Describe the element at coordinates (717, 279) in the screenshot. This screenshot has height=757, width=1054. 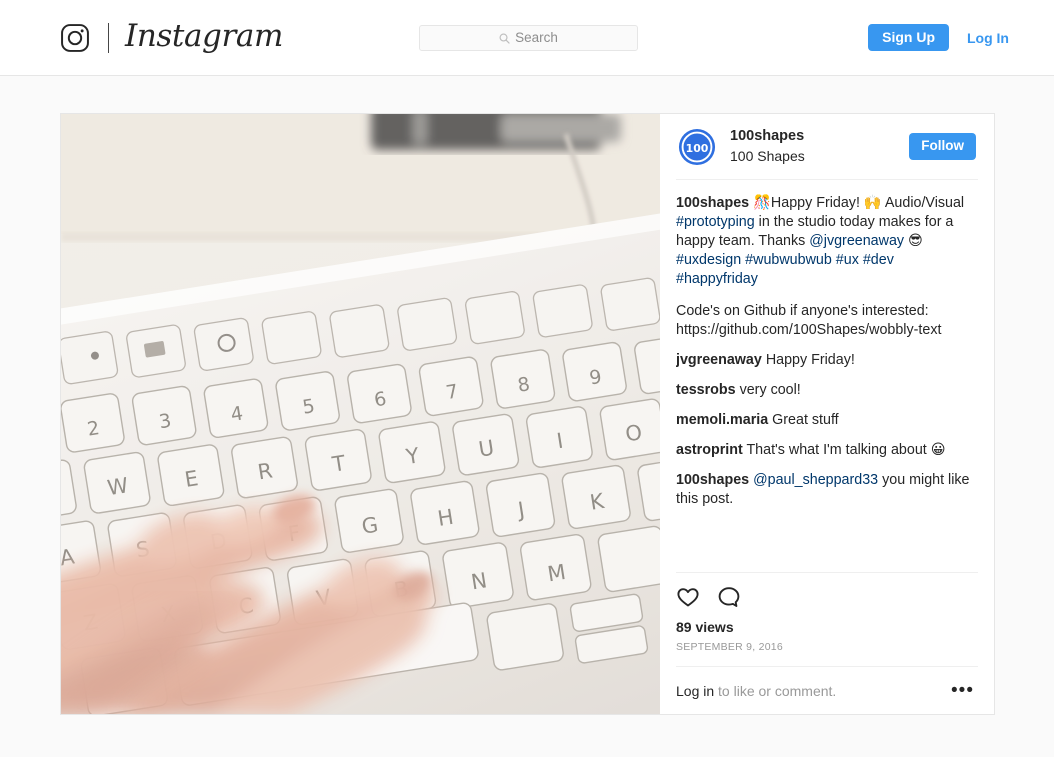
I see `hashtag-link: #happyfriday` at that location.